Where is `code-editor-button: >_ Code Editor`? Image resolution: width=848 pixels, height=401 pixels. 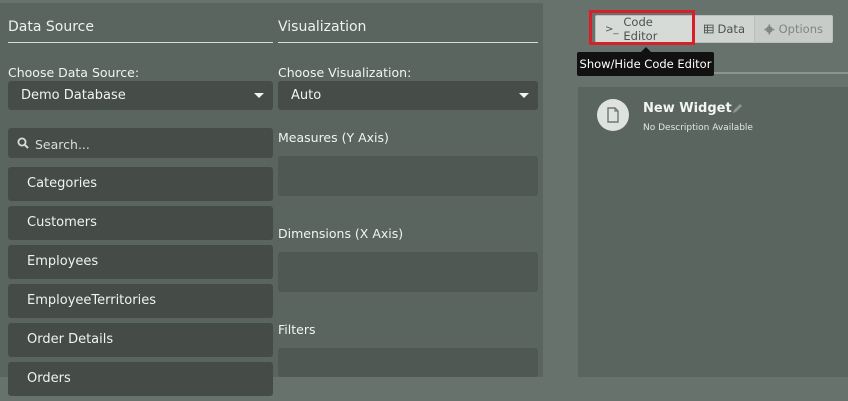
code-editor-button: >_ Code Editor is located at coordinates (645, 29).